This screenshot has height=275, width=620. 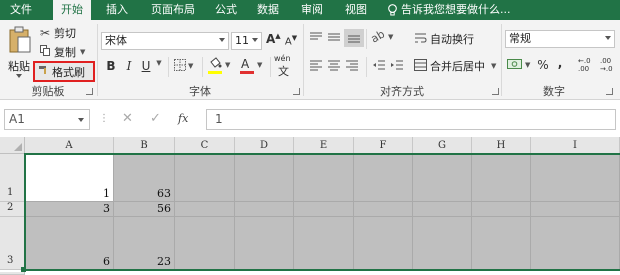 What do you see at coordinates (205, 145) in the screenshot?
I see `column-header-c: C` at bounding box center [205, 145].